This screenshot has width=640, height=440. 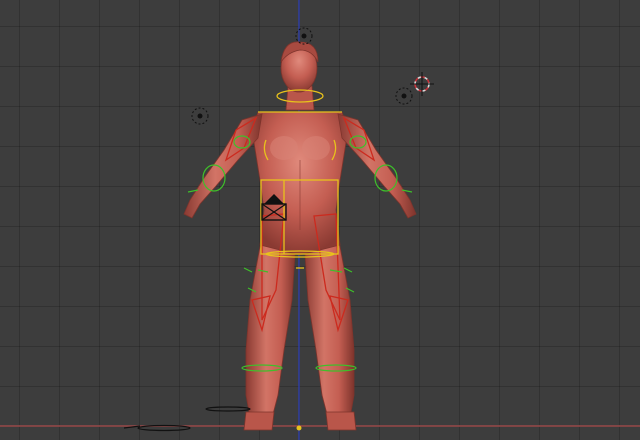 I want to click on left-leg, so click(x=271, y=327).